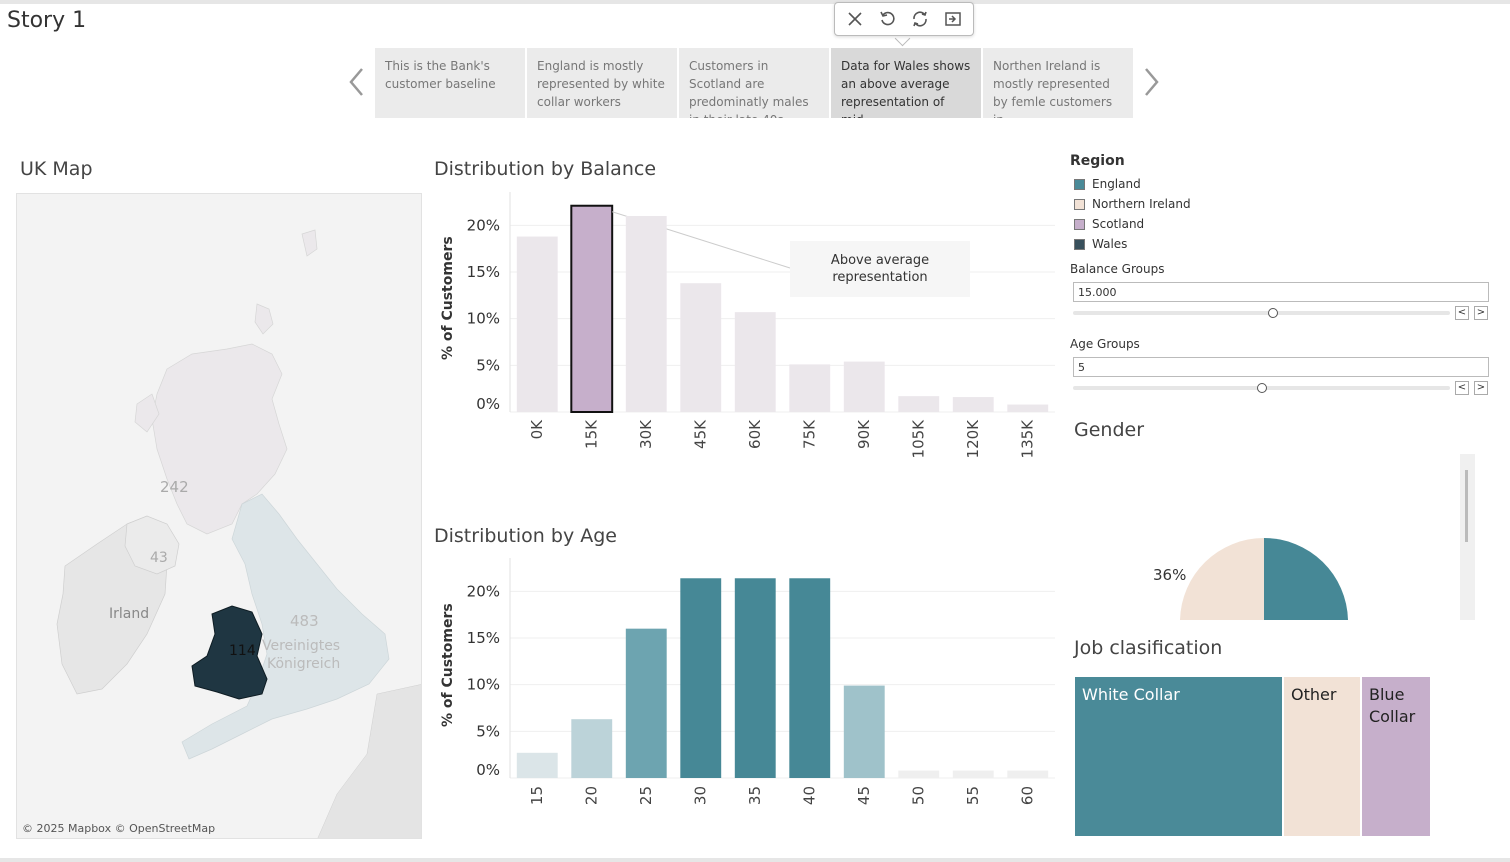 This screenshot has height=862, width=1510. I want to click on legend-item-northern-ireland: Northern Ireland, so click(1132, 204).